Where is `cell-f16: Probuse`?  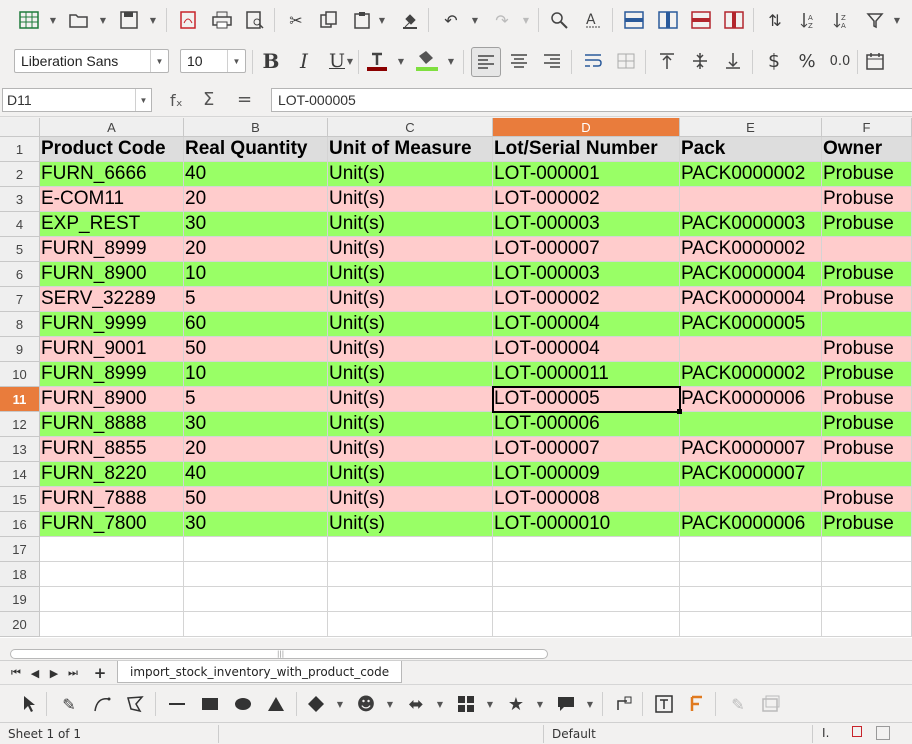
cell-f16: Probuse is located at coordinates (867, 524).